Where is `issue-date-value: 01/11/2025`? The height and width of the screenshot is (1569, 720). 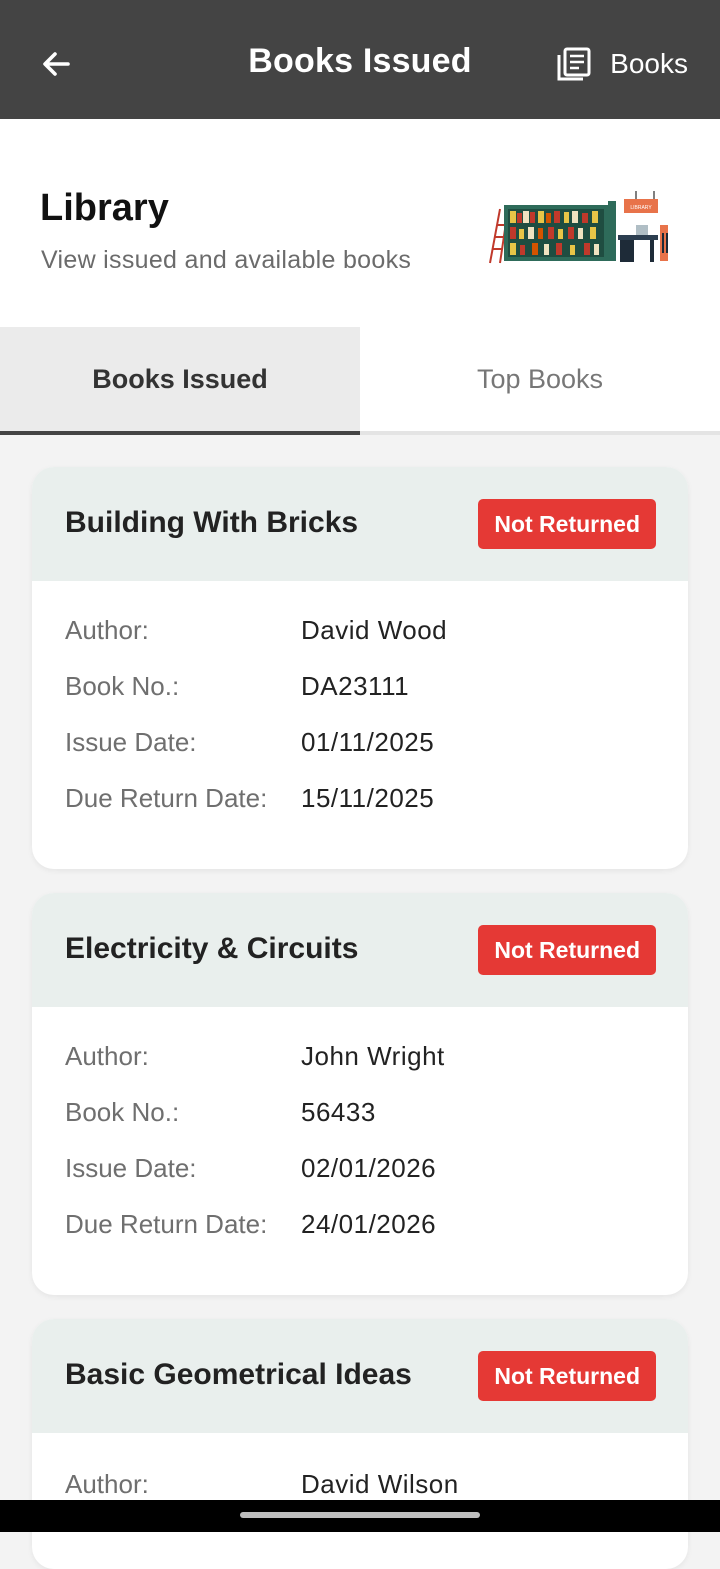 issue-date-value: 01/11/2025 is located at coordinates (368, 742).